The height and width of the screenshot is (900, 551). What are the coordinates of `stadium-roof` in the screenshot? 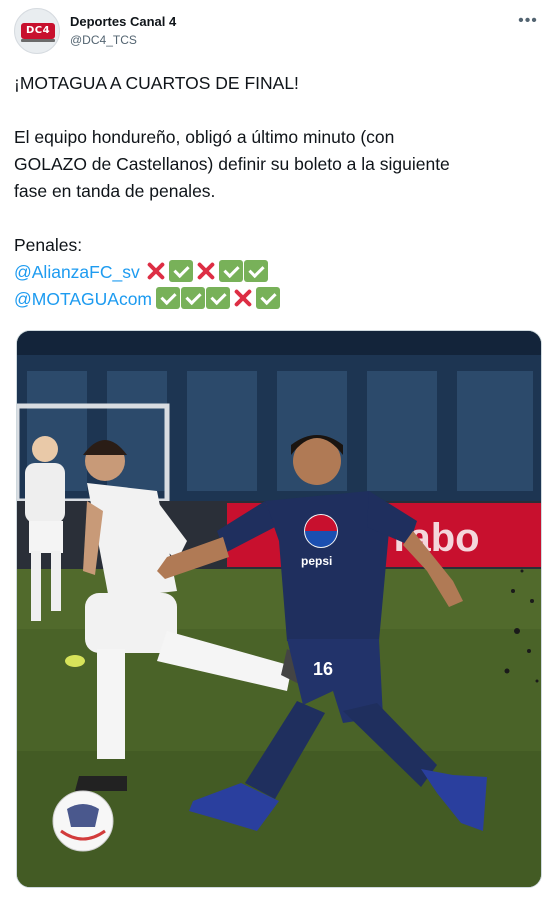 It's located at (279, 343).